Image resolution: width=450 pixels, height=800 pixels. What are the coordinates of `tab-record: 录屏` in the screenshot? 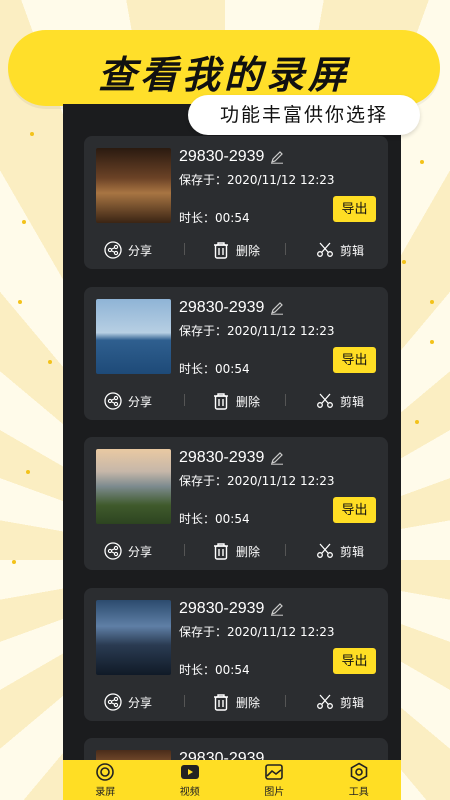 It's located at (105, 780).